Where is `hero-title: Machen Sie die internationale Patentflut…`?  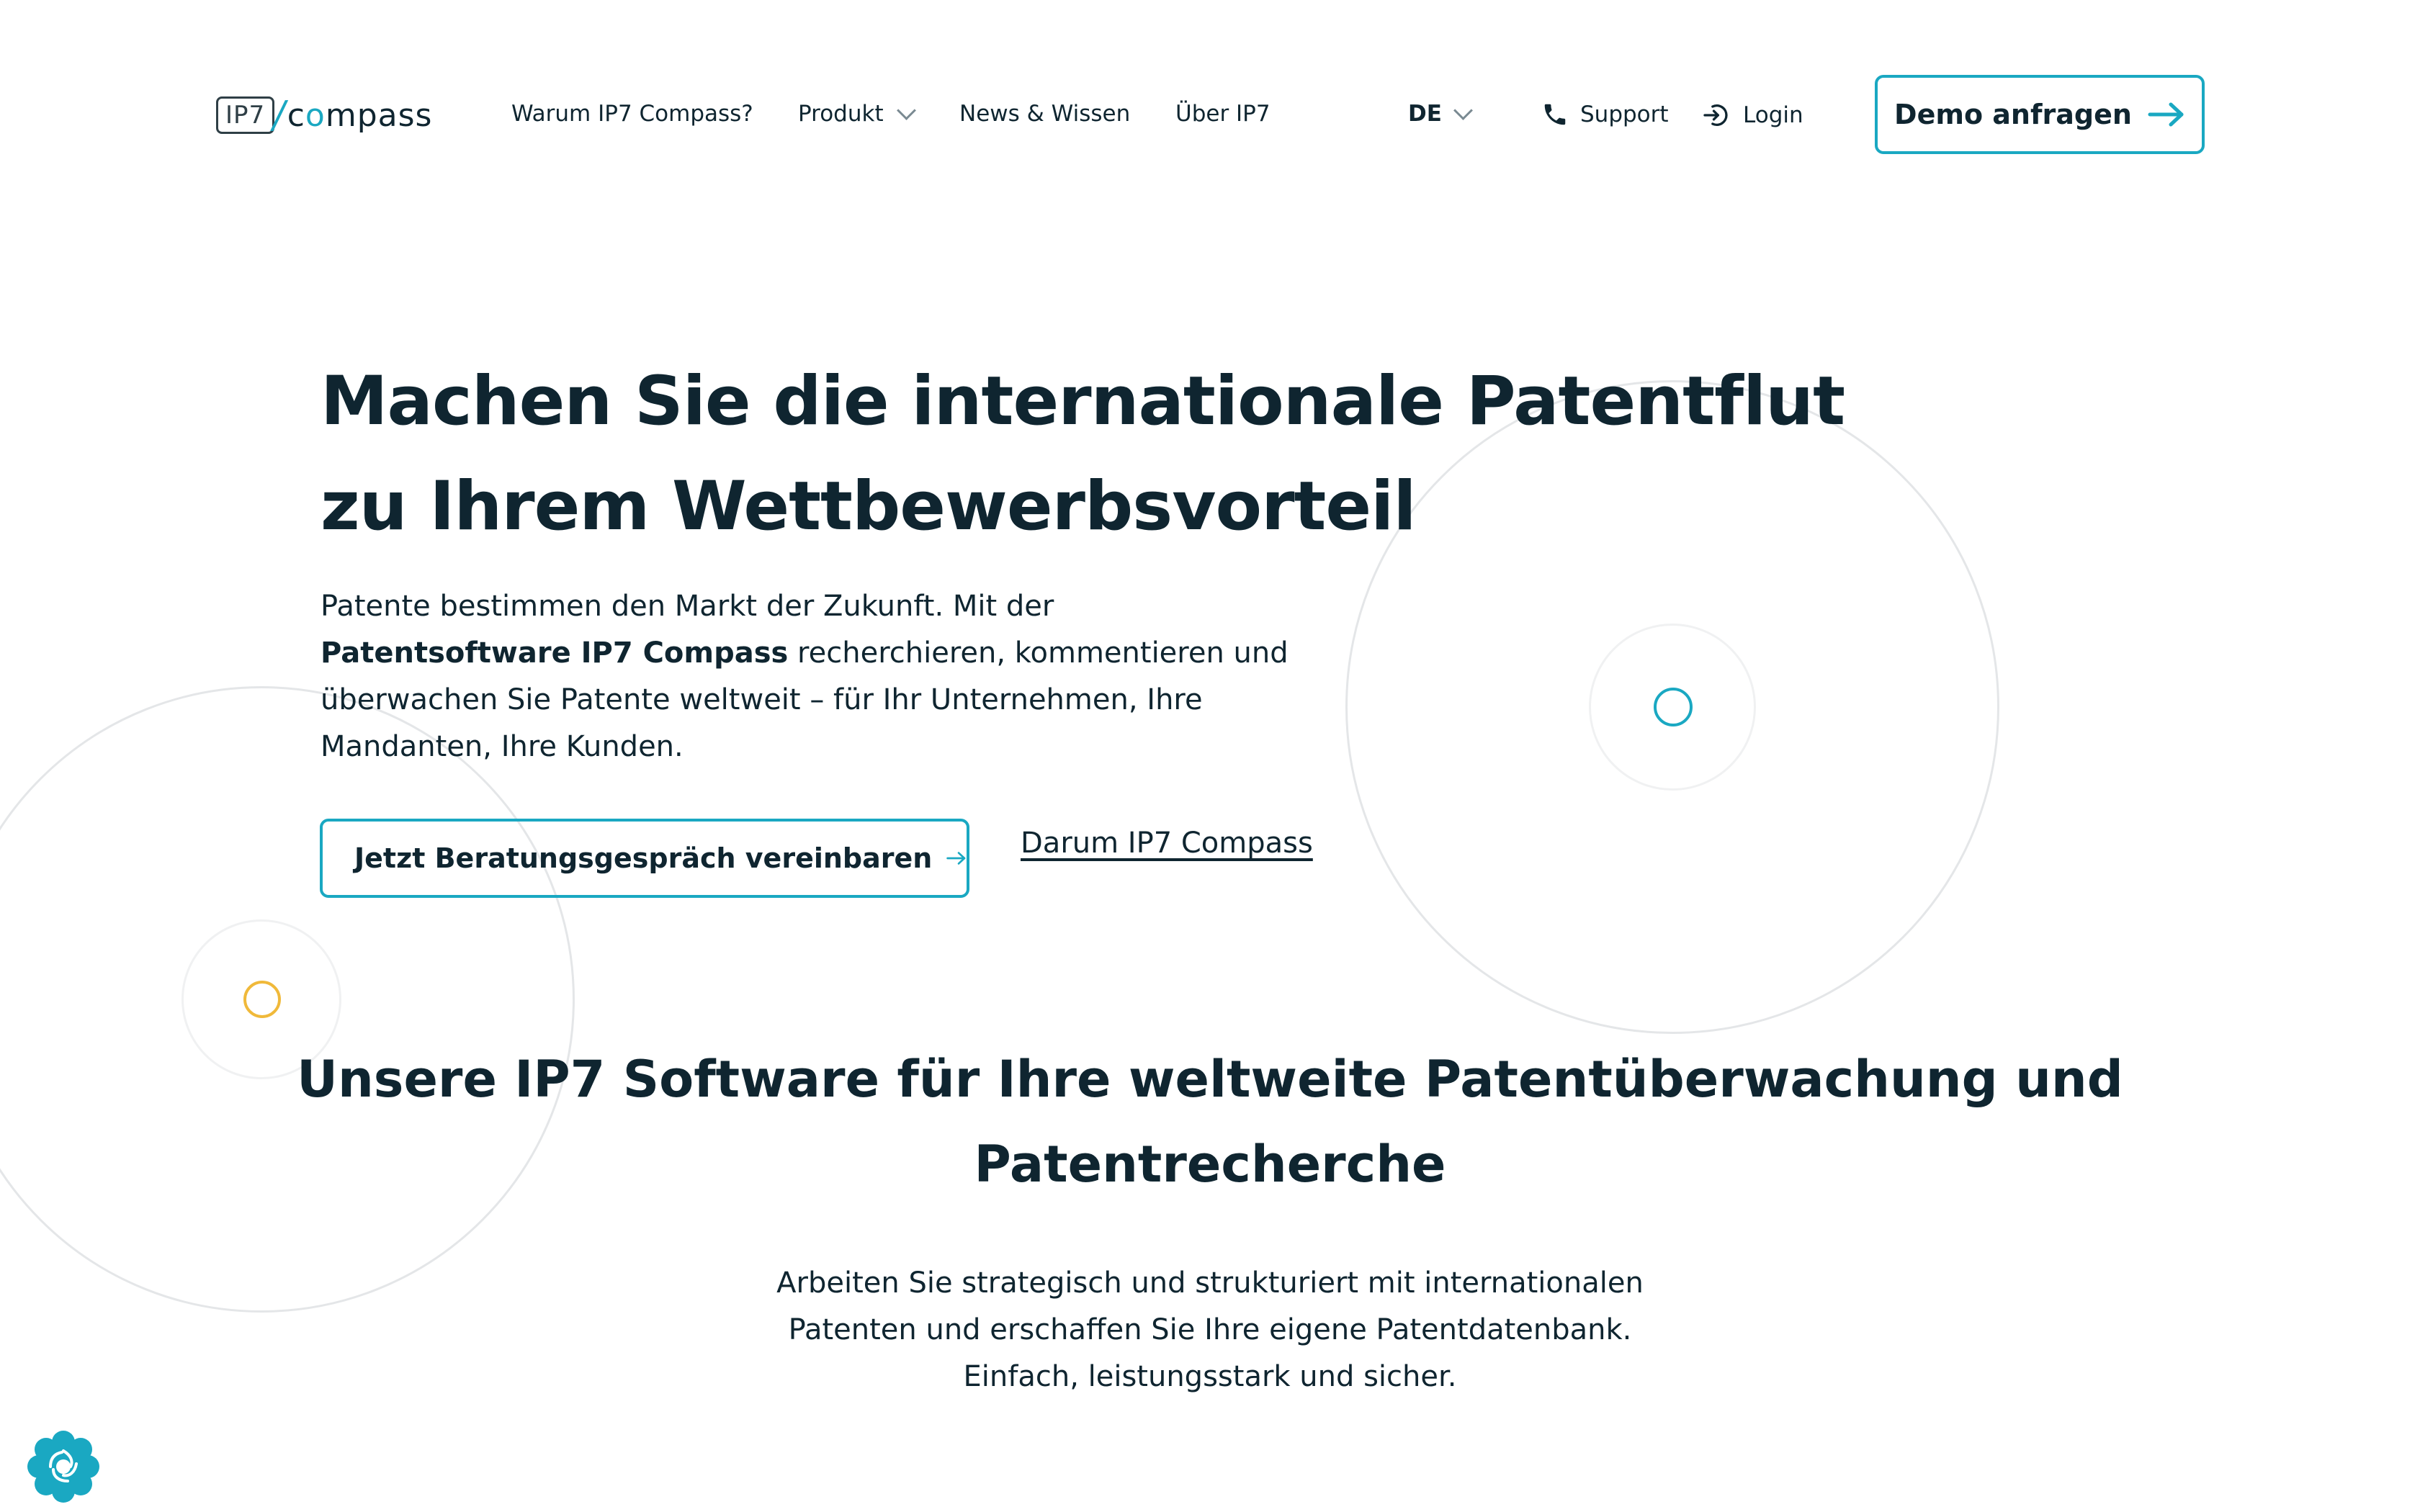 hero-title: Machen Sie die internationale Patentflut… is located at coordinates (1083, 454).